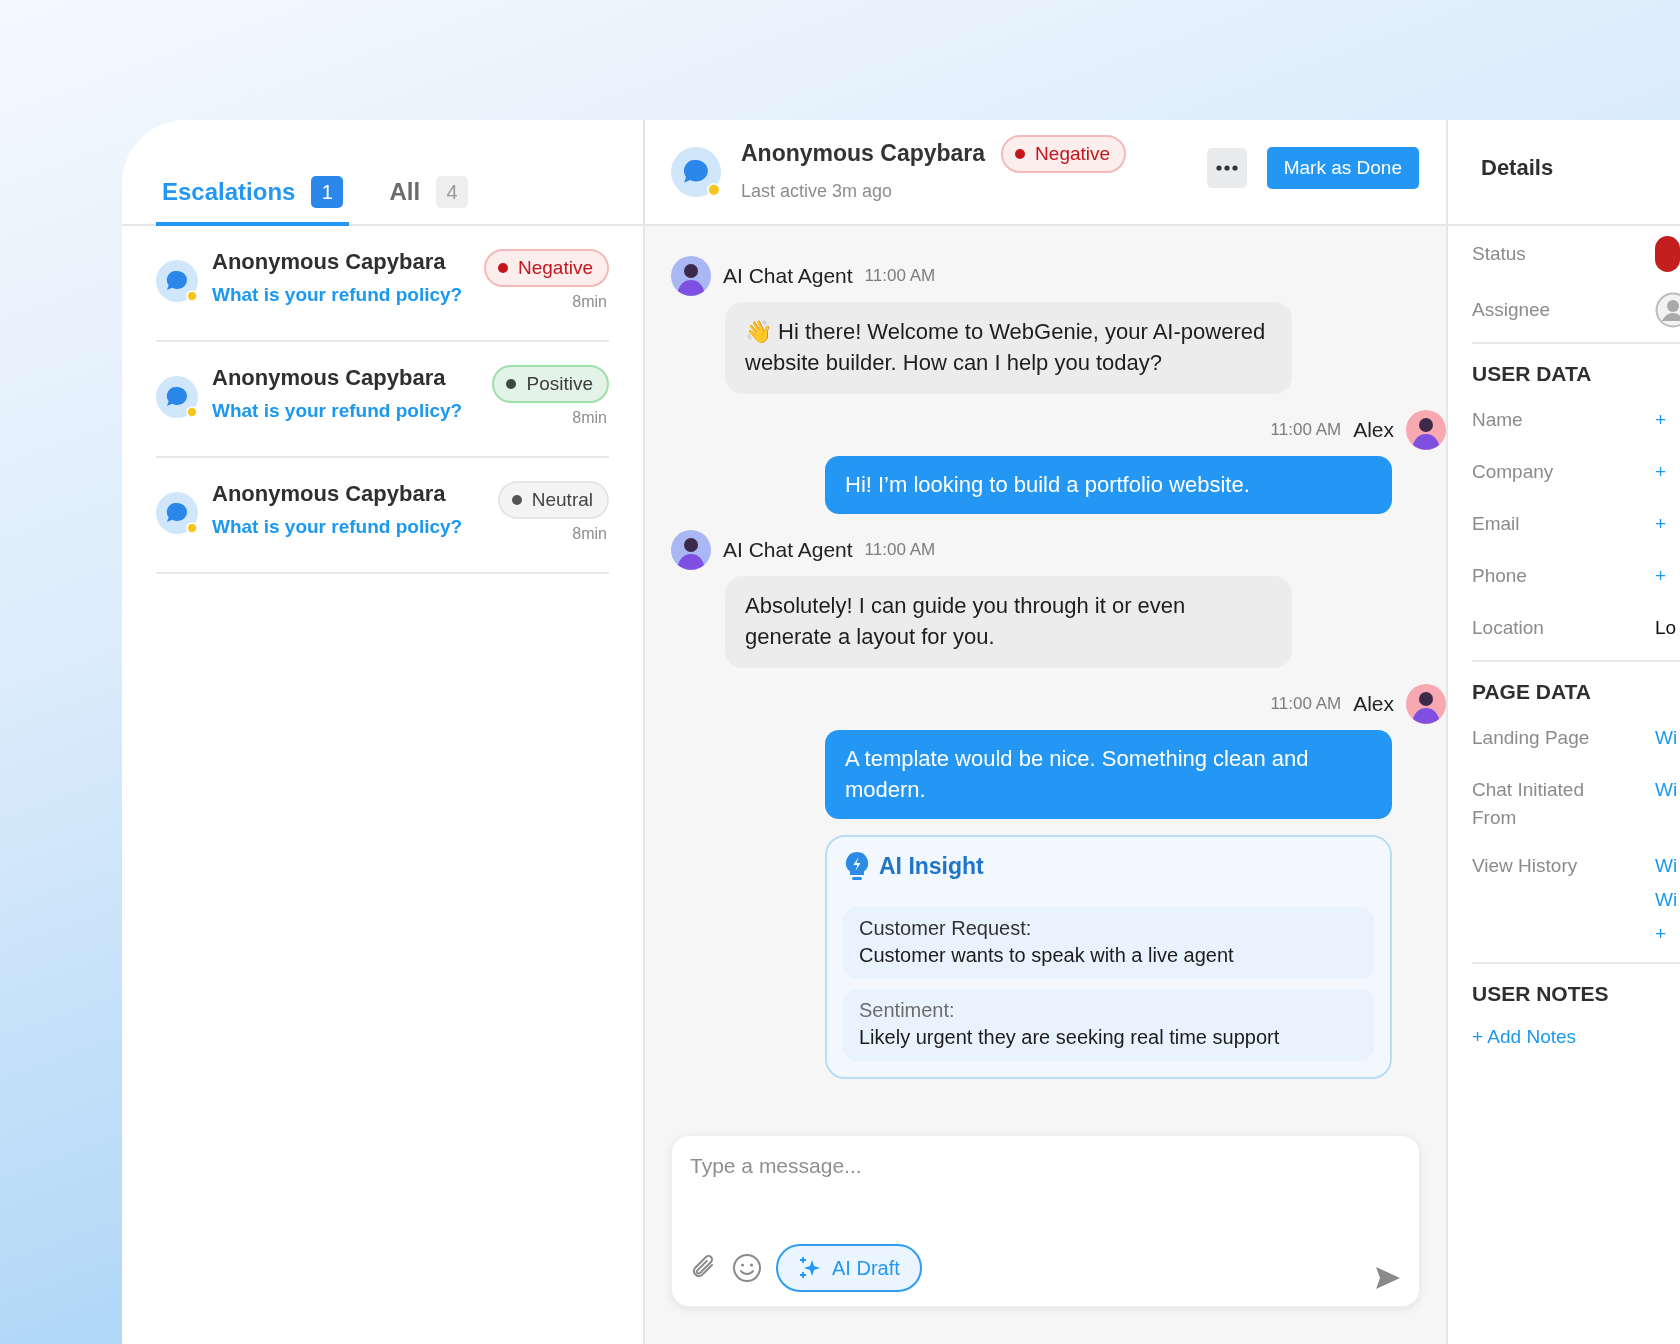  I want to click on send-icon, so click(1388, 1278).